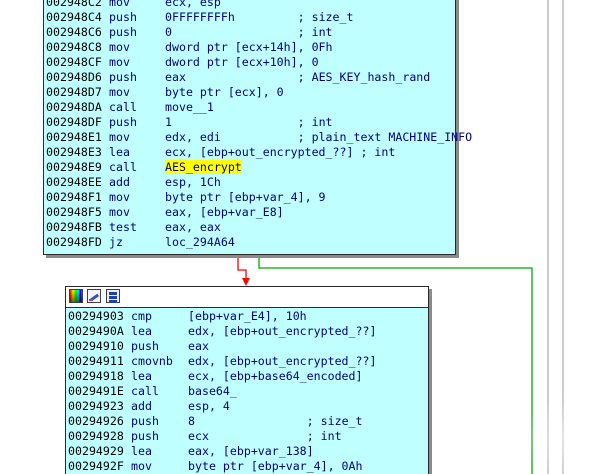 This screenshot has height=474, width=615. I want to click on asm-line: 002948DF push 1 ; int, so click(249, 122).